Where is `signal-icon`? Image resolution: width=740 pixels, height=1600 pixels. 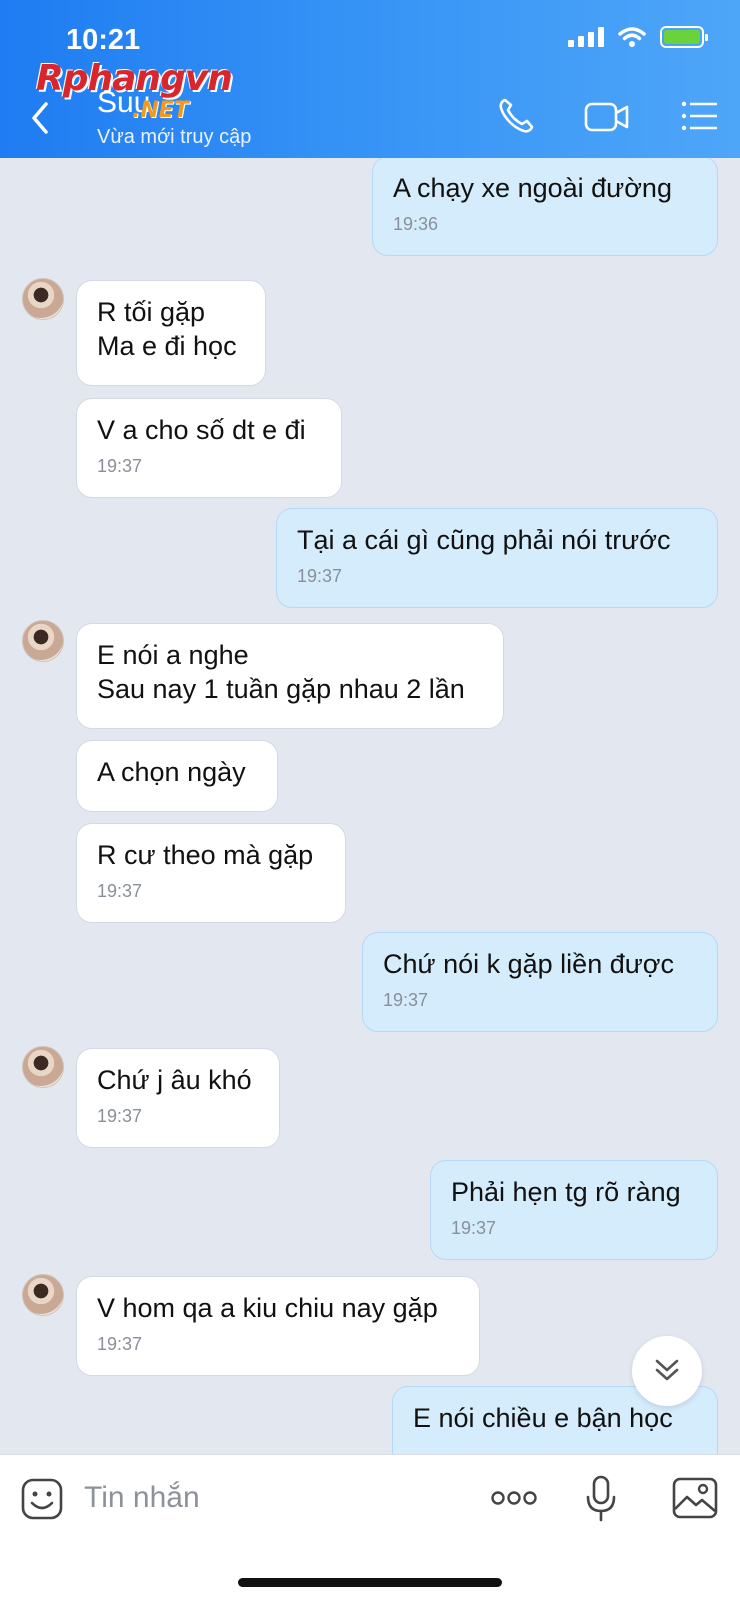
signal-icon is located at coordinates (586, 37).